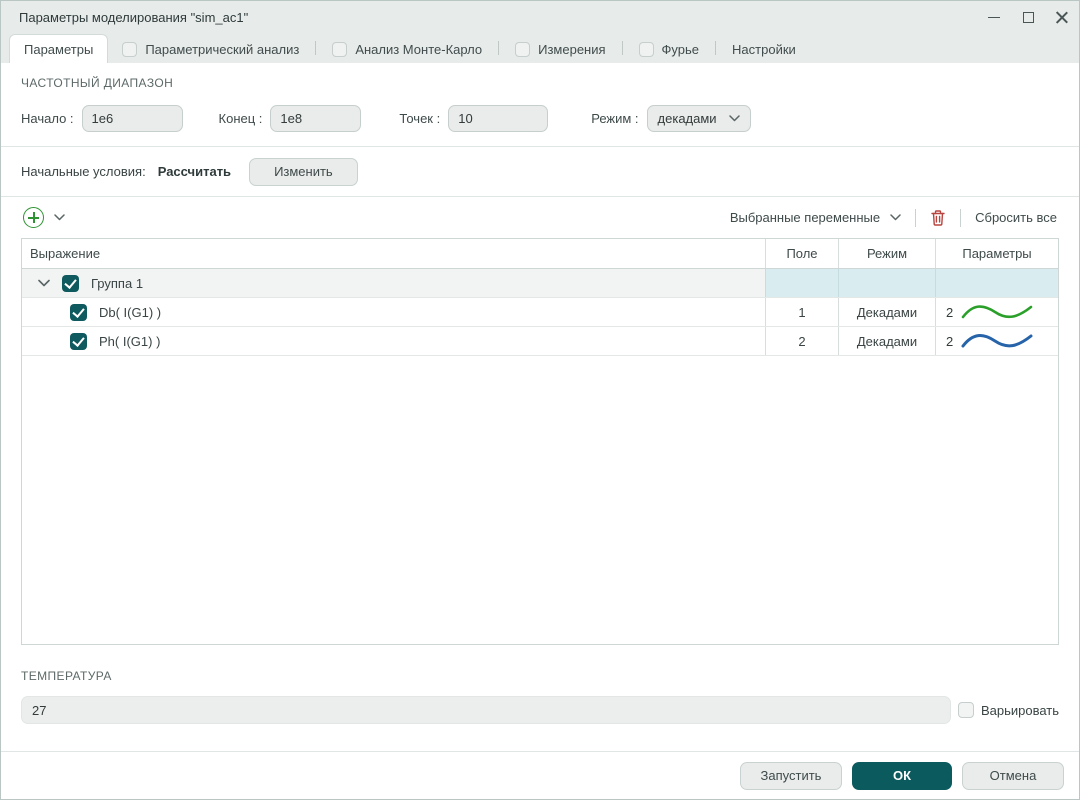 This screenshot has height=800, width=1080. I want to click on add-menu-chevron-icon, so click(59, 217).